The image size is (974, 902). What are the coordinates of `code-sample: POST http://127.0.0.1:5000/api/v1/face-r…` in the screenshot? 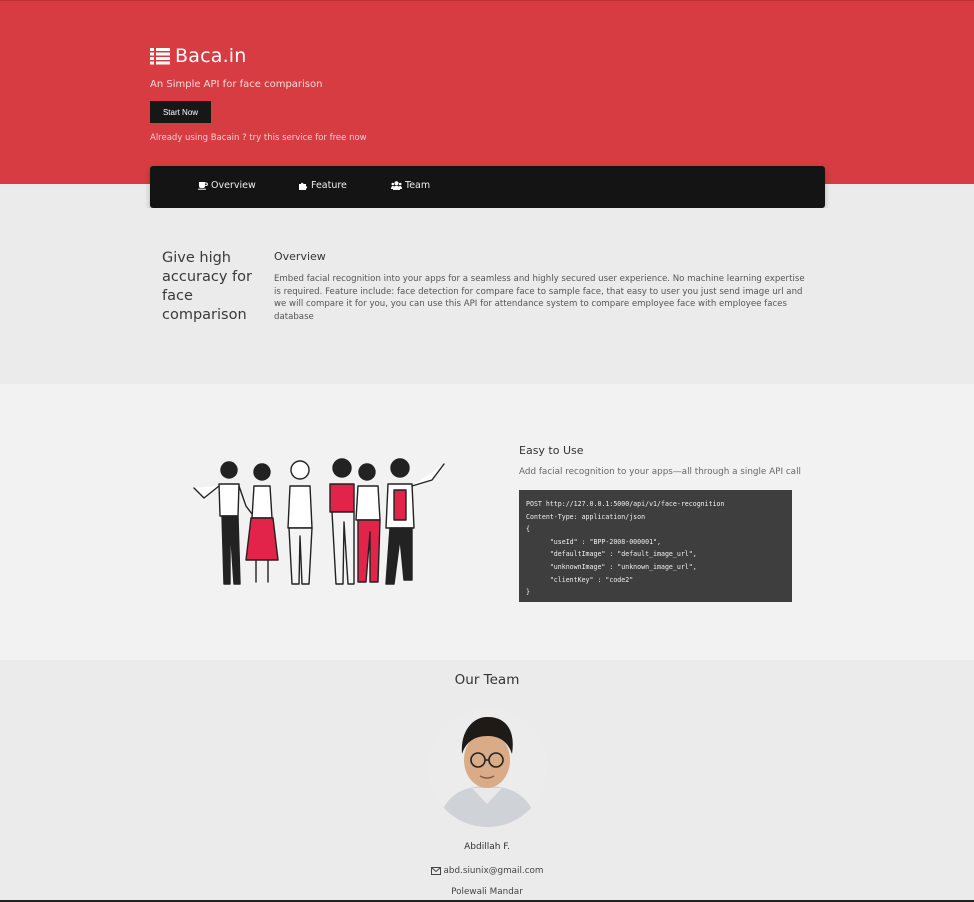 It's located at (655, 546).